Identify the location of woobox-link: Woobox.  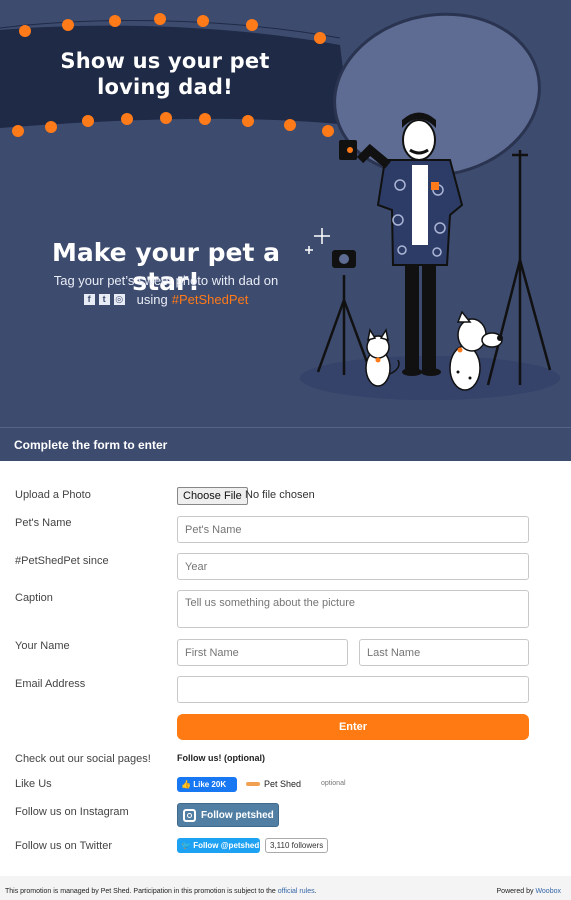
(548, 891).